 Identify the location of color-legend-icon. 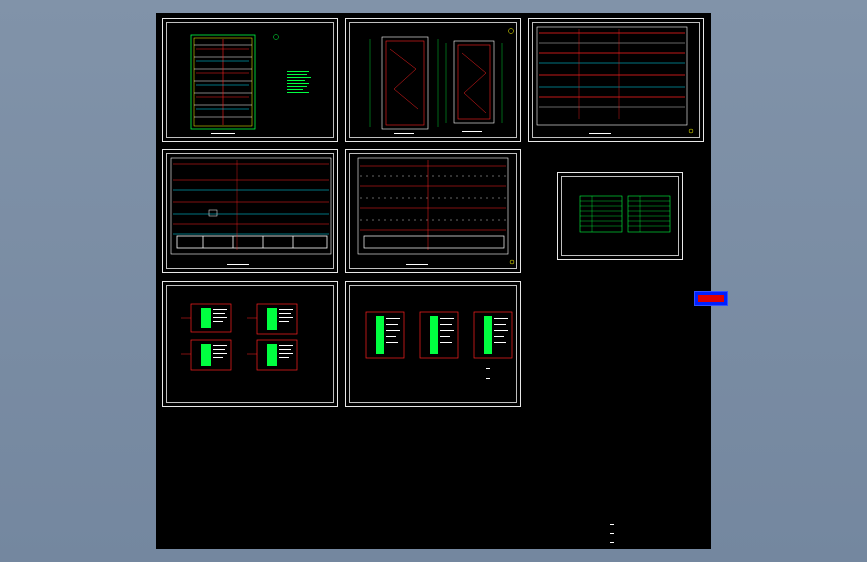
(711, 298).